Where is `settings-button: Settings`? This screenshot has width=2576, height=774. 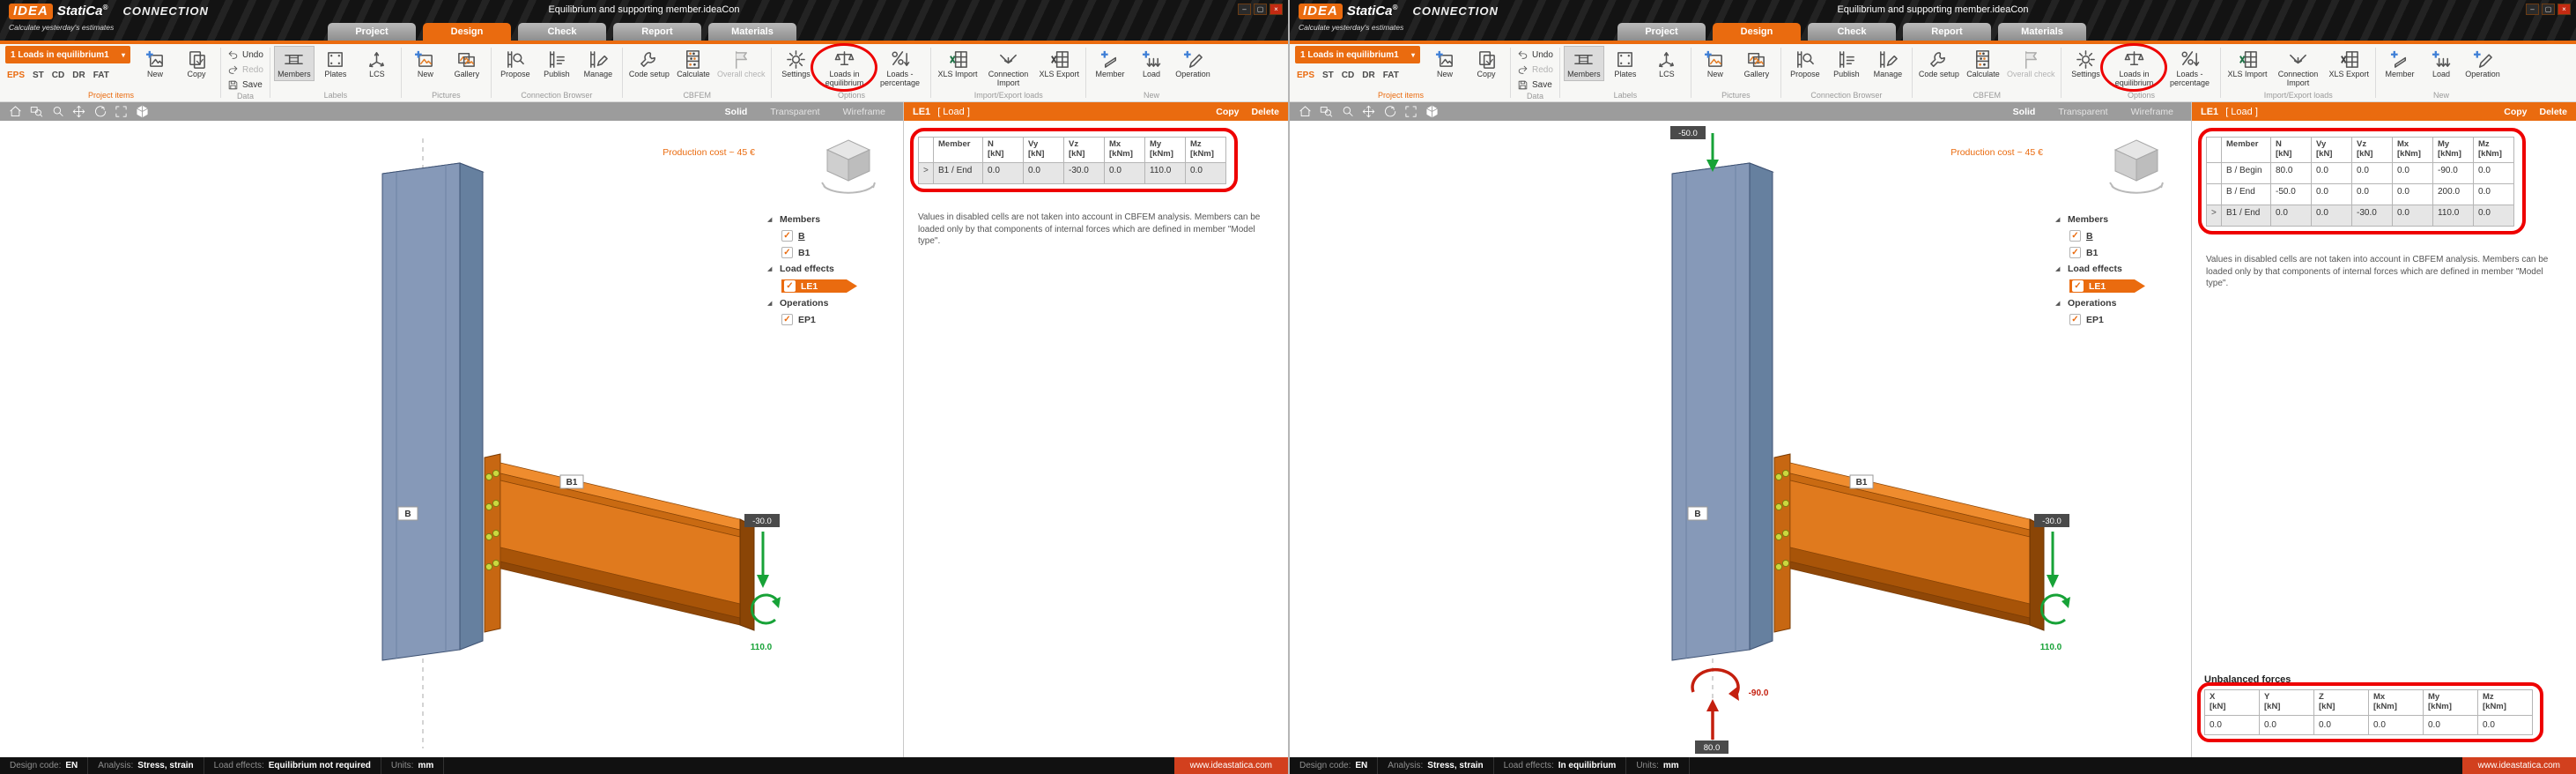 settings-button: Settings is located at coordinates (796, 64).